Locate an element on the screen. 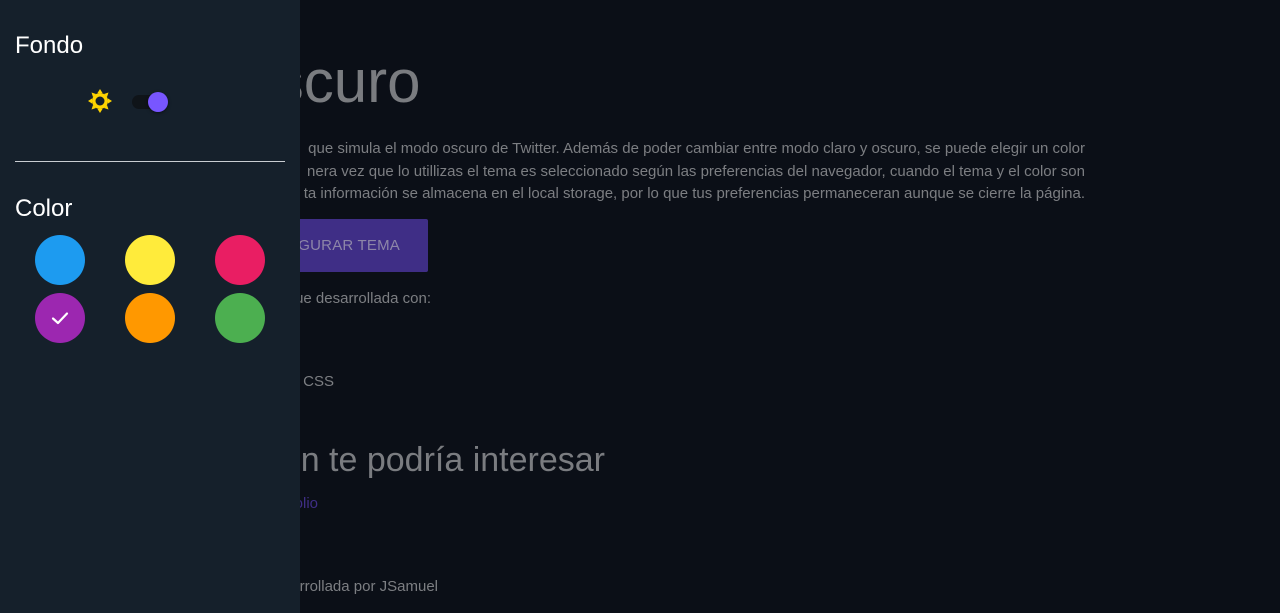  moon-icon is located at coordinates (200, 100).